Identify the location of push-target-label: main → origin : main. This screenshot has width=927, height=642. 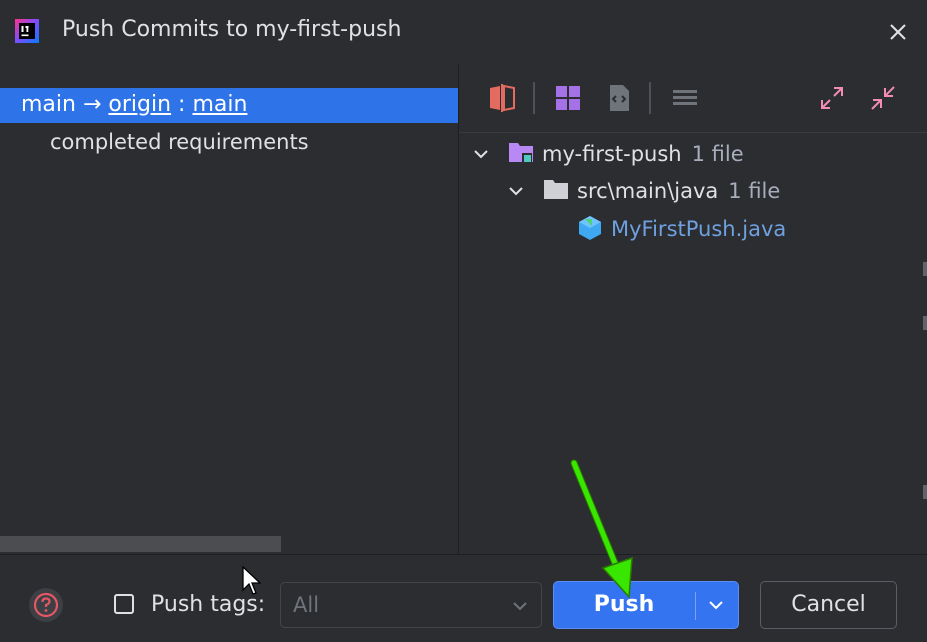
(134, 104).